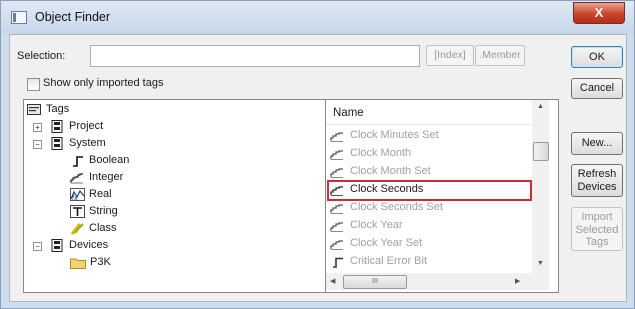  I want to click on scroll-left-icon: ◀, so click(332, 281).